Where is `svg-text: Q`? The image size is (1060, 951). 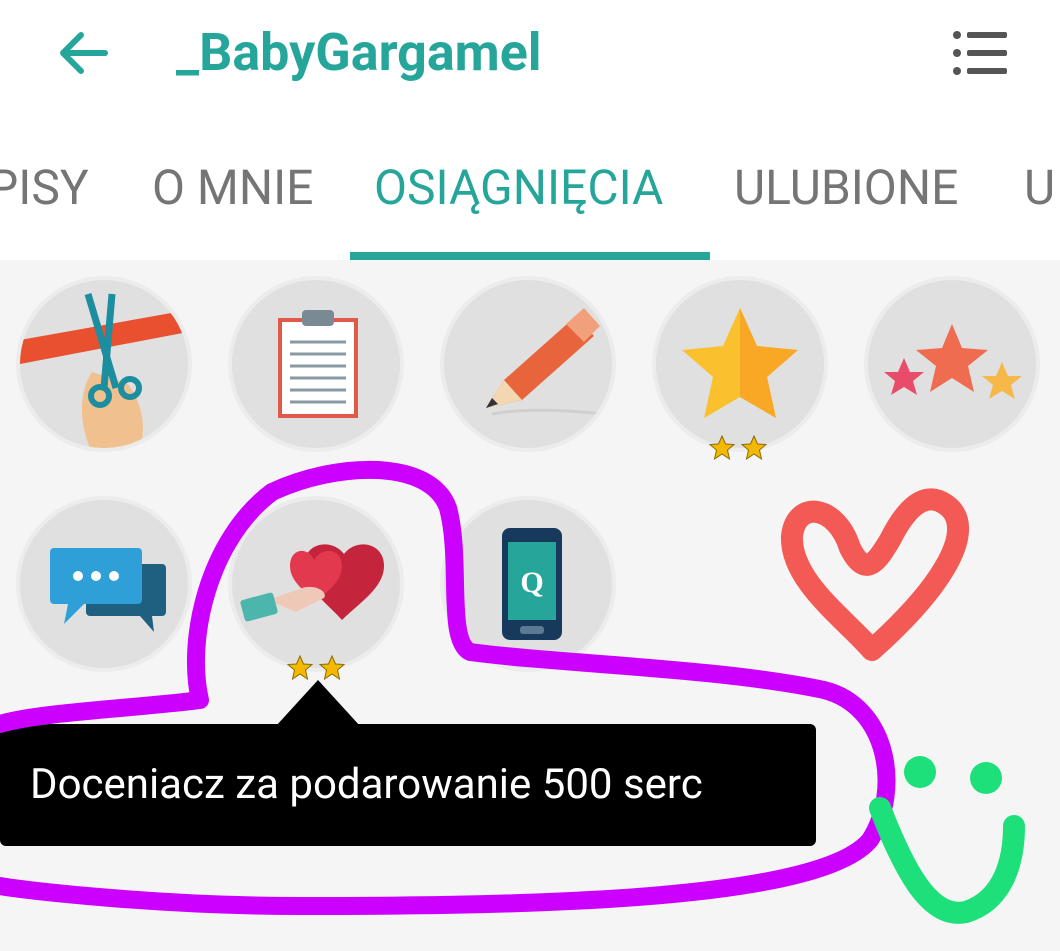 svg-text: Q is located at coordinates (531, 582).